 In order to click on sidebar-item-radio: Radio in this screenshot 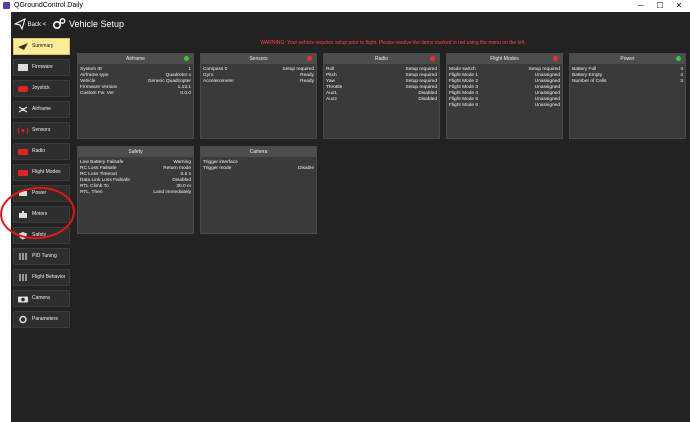, I will do `click(41, 151)`.